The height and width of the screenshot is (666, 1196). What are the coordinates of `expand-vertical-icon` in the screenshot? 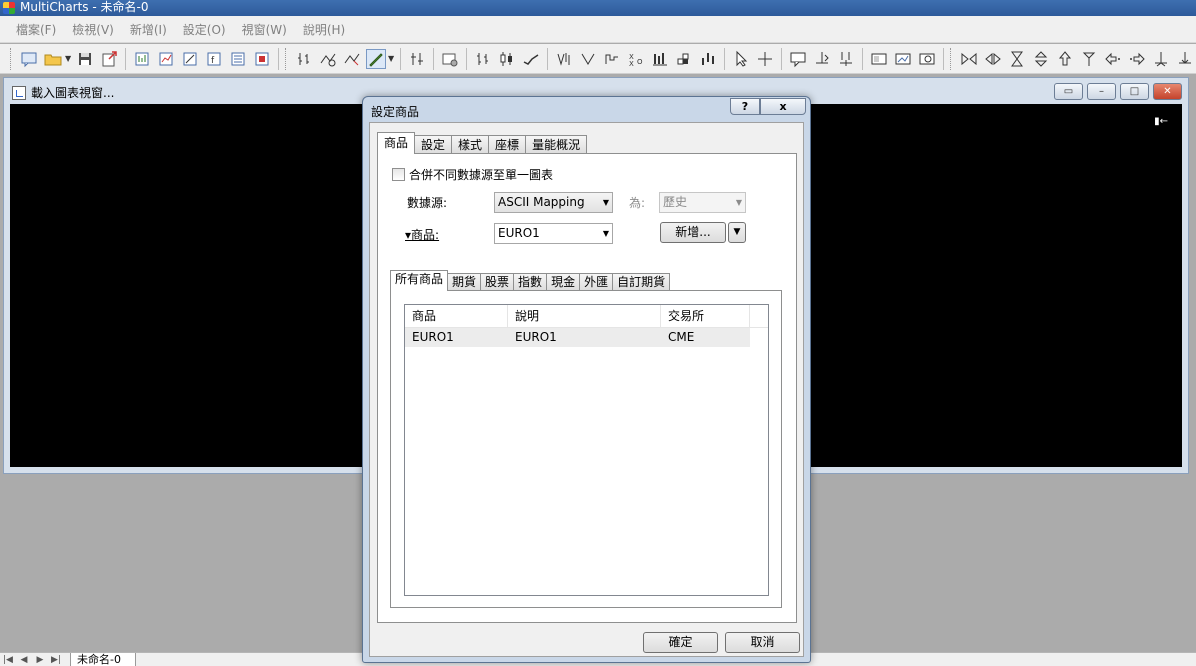 It's located at (1041, 59).